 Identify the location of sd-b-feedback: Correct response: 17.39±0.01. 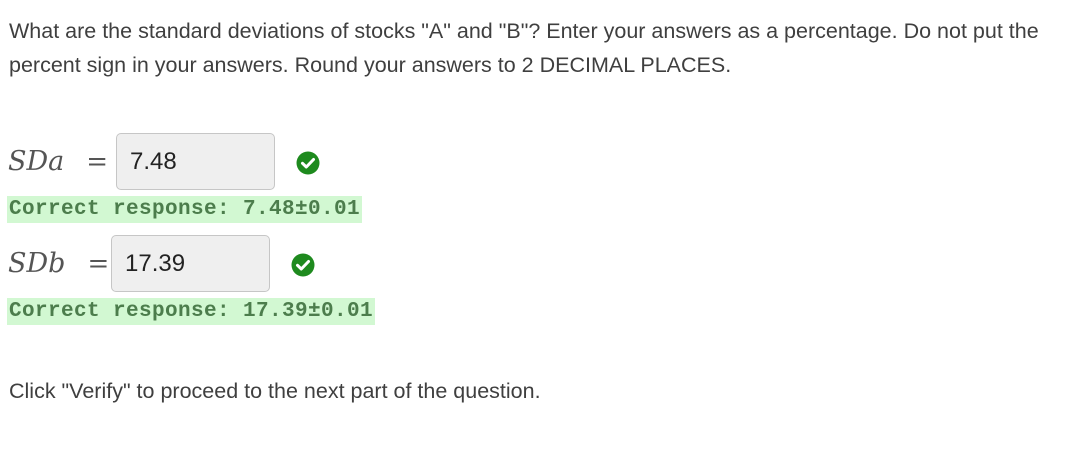
(191, 311).